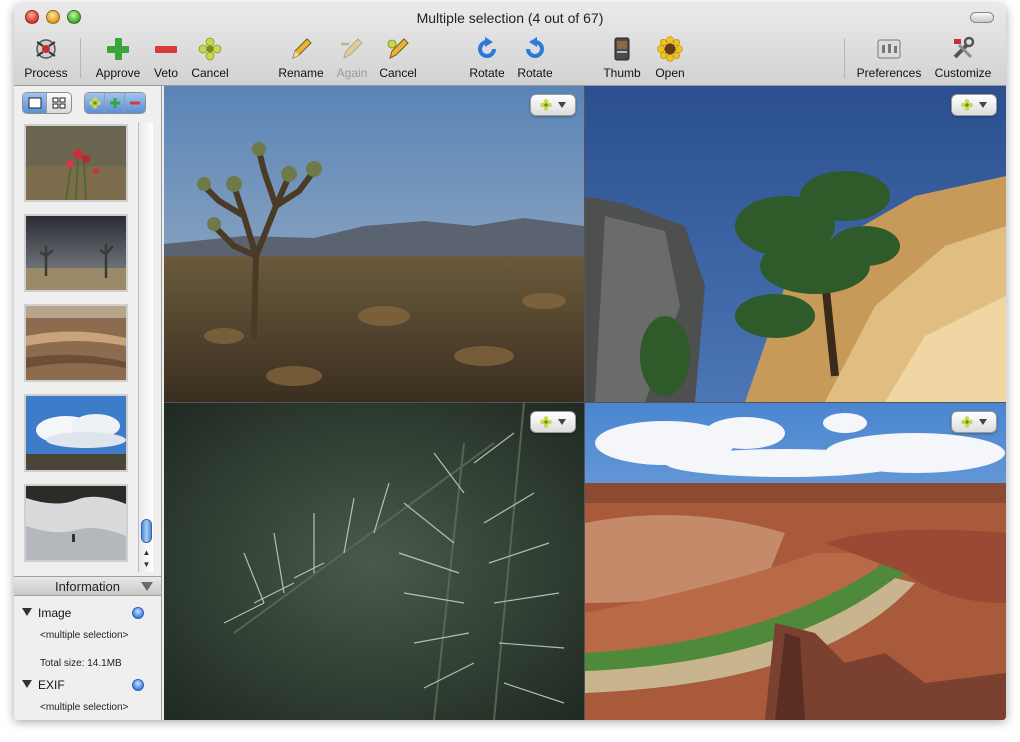 This screenshot has height=742, width=1020. I want to click on scroll-down-arrow-icon: ▼, so click(146, 564).